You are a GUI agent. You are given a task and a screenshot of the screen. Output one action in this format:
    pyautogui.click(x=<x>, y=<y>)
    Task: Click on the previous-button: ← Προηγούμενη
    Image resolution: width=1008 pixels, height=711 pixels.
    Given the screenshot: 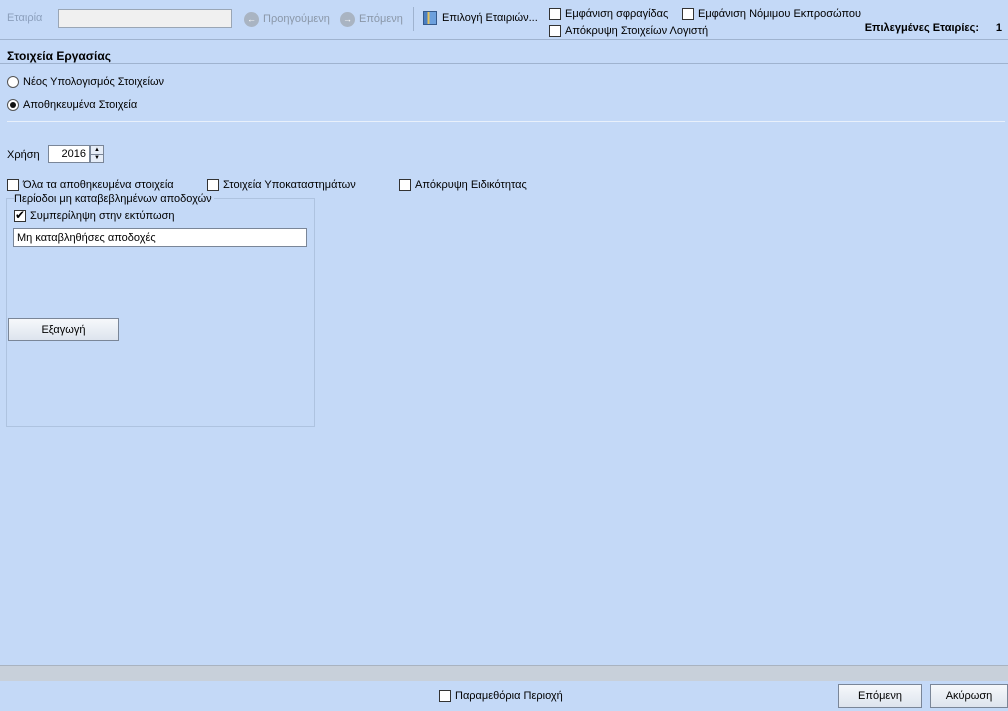 What is the action you would take?
    pyautogui.click(x=287, y=19)
    